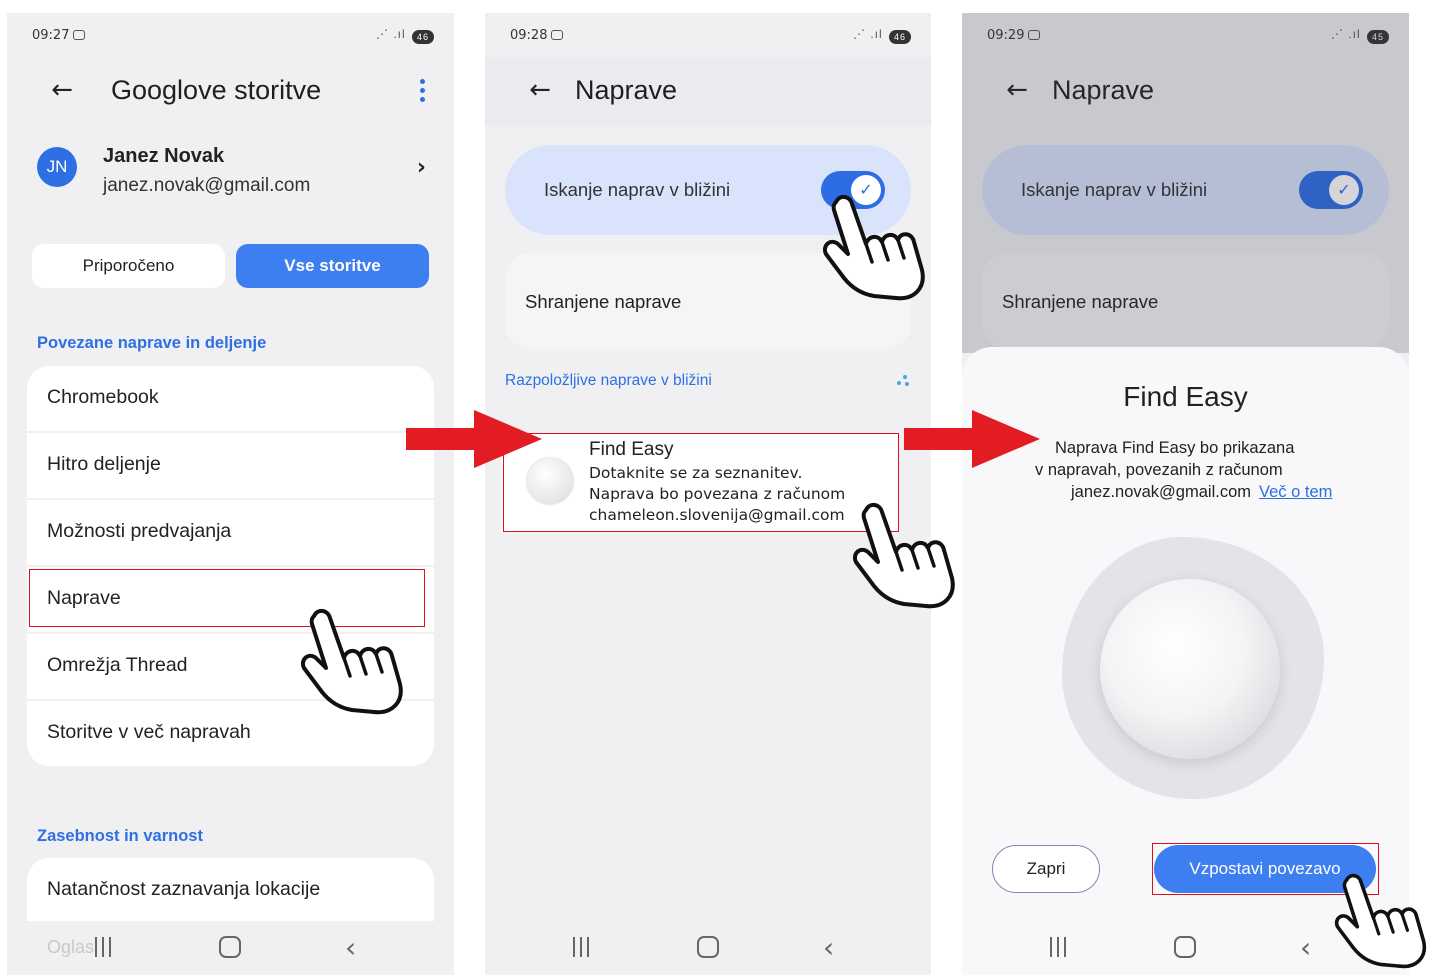 The width and height of the screenshot is (1429, 975). What do you see at coordinates (73, 947) in the screenshot?
I see `clipped-list-item: Oglasi` at bounding box center [73, 947].